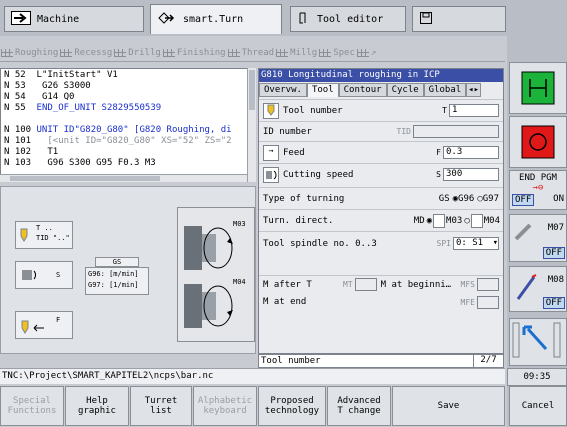 This screenshot has height=427, width=567. Describe the element at coordinates (448, 406) in the screenshot. I see `save-softkey: Save` at that location.